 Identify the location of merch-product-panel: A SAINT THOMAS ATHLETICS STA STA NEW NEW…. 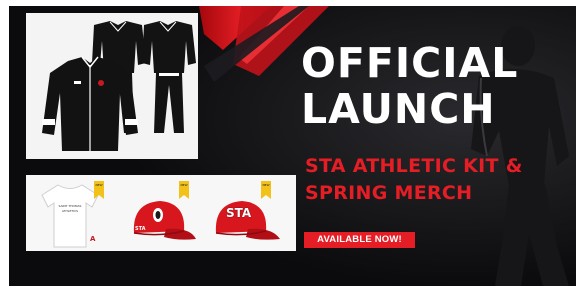
(161, 213).